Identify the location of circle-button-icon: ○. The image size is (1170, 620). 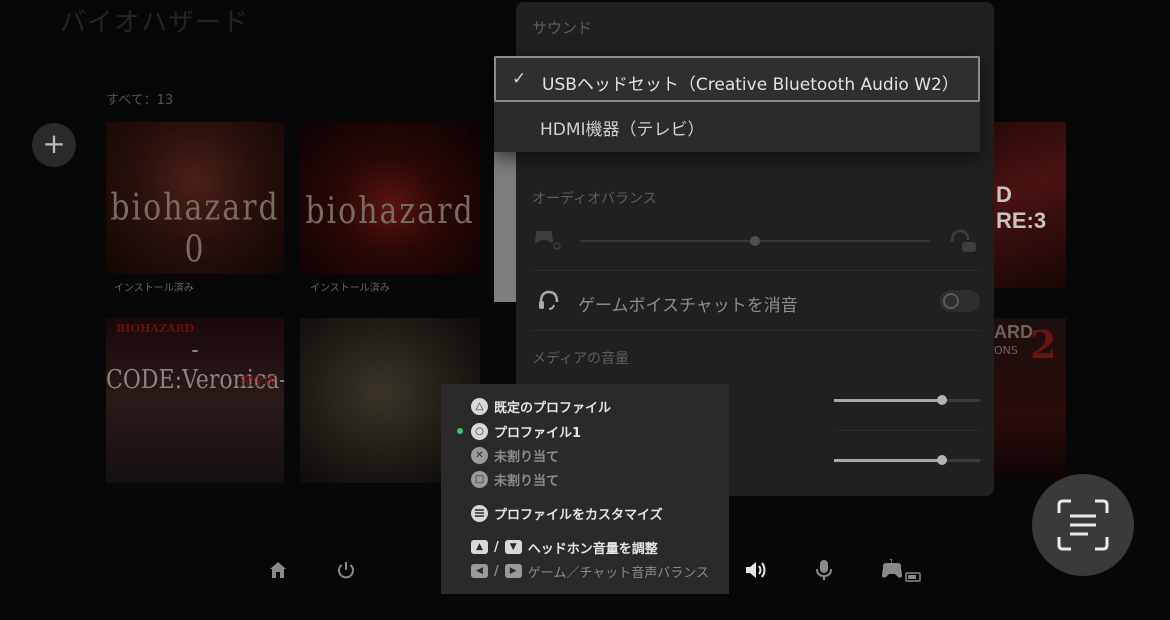
(479, 431).